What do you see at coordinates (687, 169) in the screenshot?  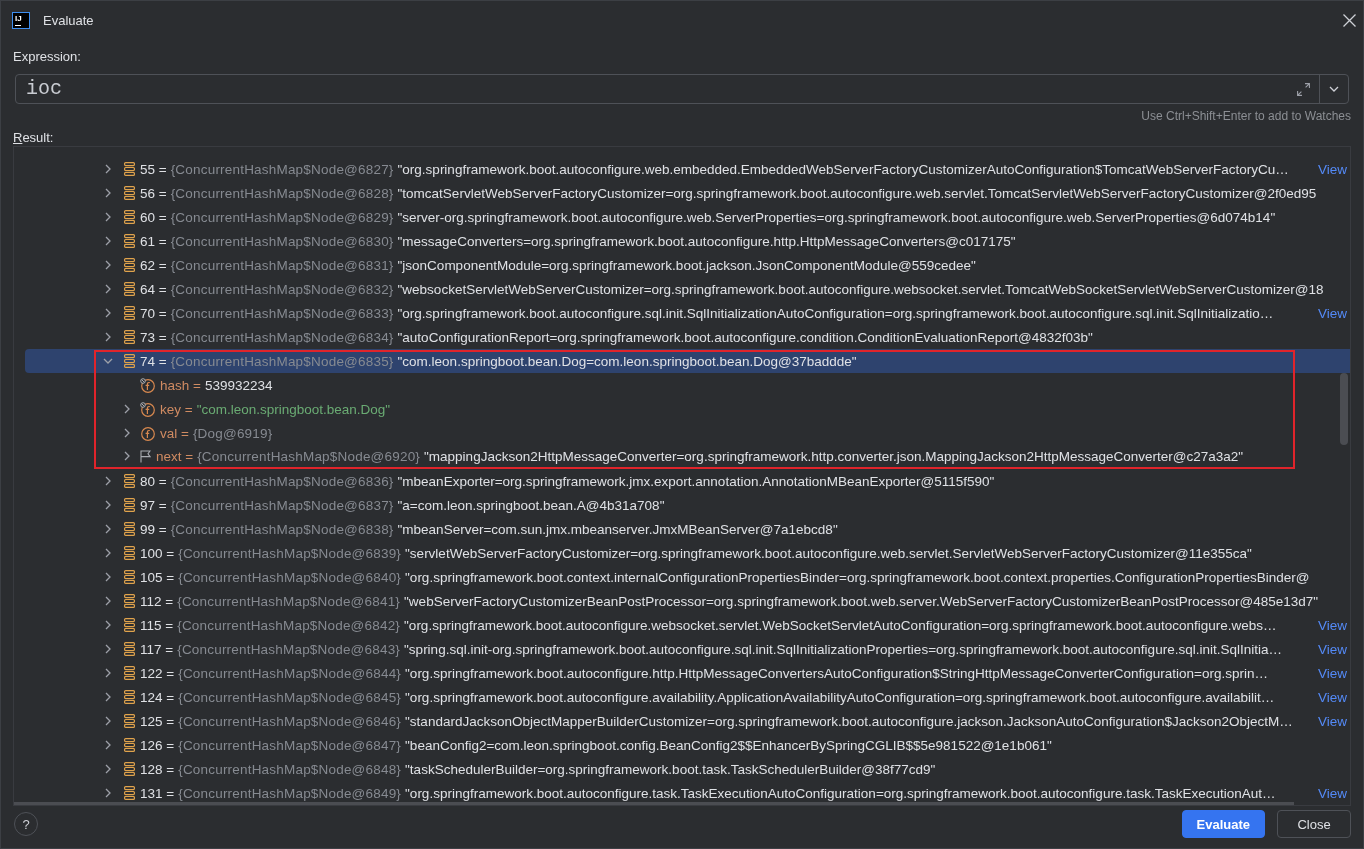 I see `tree-row: 55 = {ConcurrentHashMap$Node@6827} "org.springframework.boot.autoconfigure.web.embedded.EmbeddedWebServerFactoryCustomizerAutoConfiguration$TomcatWebServerFactoryCu… View` at bounding box center [687, 169].